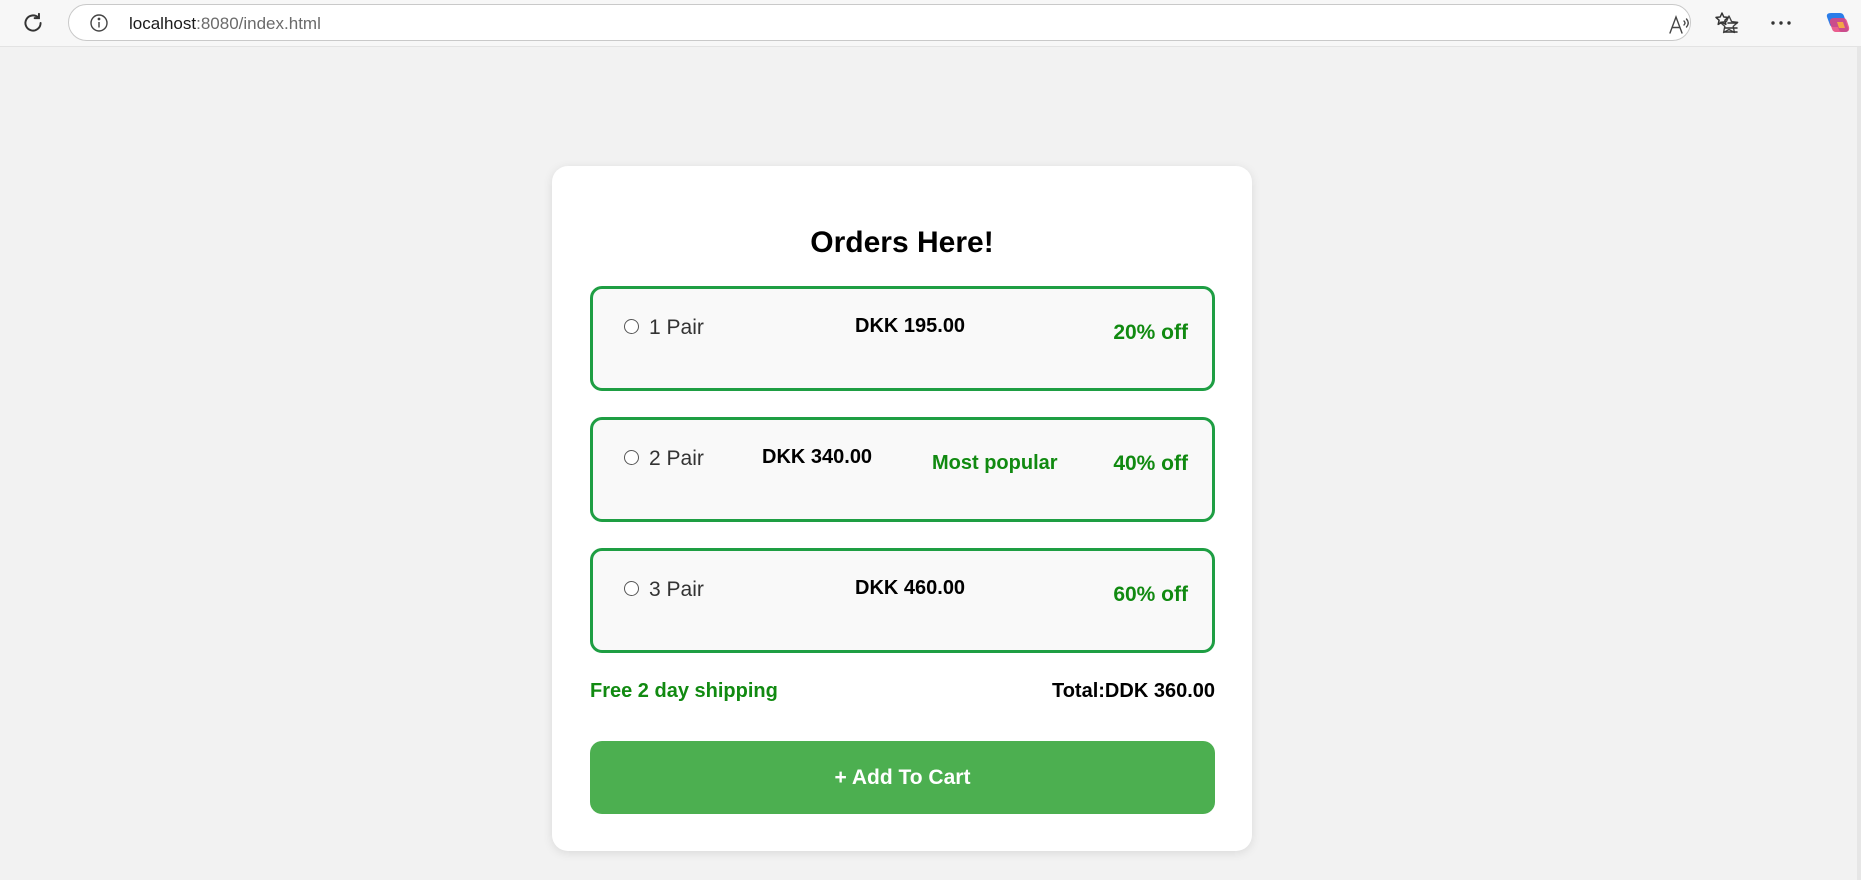 Image resolution: width=1861 pixels, height=880 pixels. What do you see at coordinates (1150, 332) in the screenshot?
I see `option-discount: 20% off` at bounding box center [1150, 332].